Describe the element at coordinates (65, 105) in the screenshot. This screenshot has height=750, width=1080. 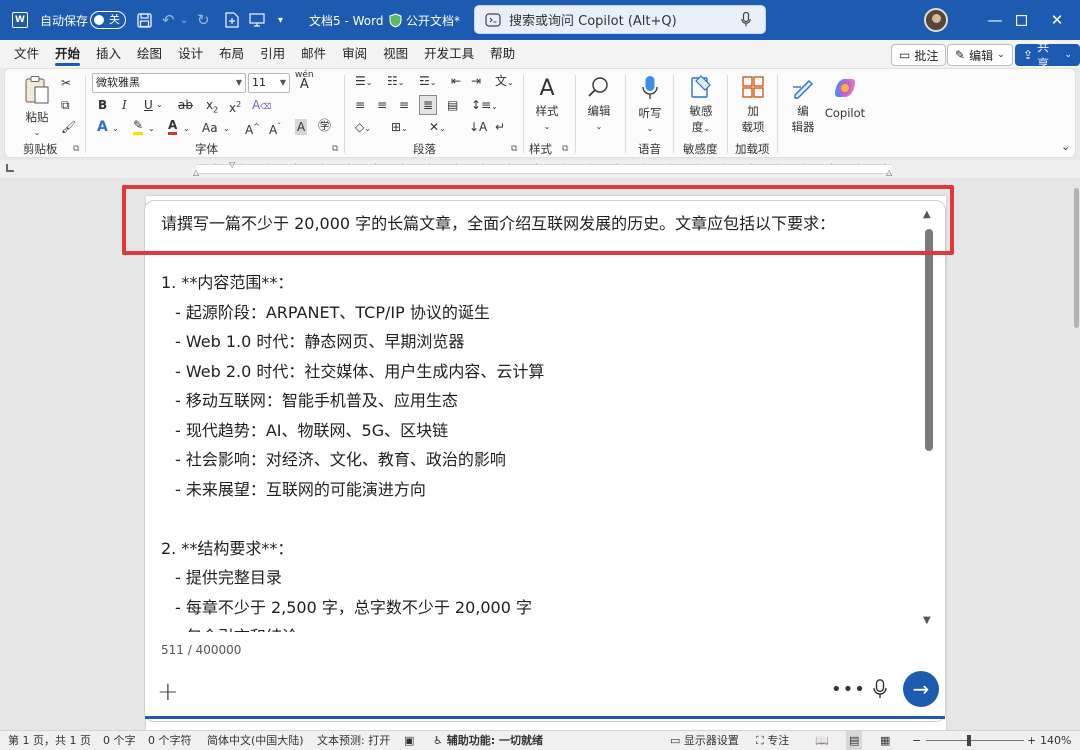
I see `copy-icon: ⧉` at that location.